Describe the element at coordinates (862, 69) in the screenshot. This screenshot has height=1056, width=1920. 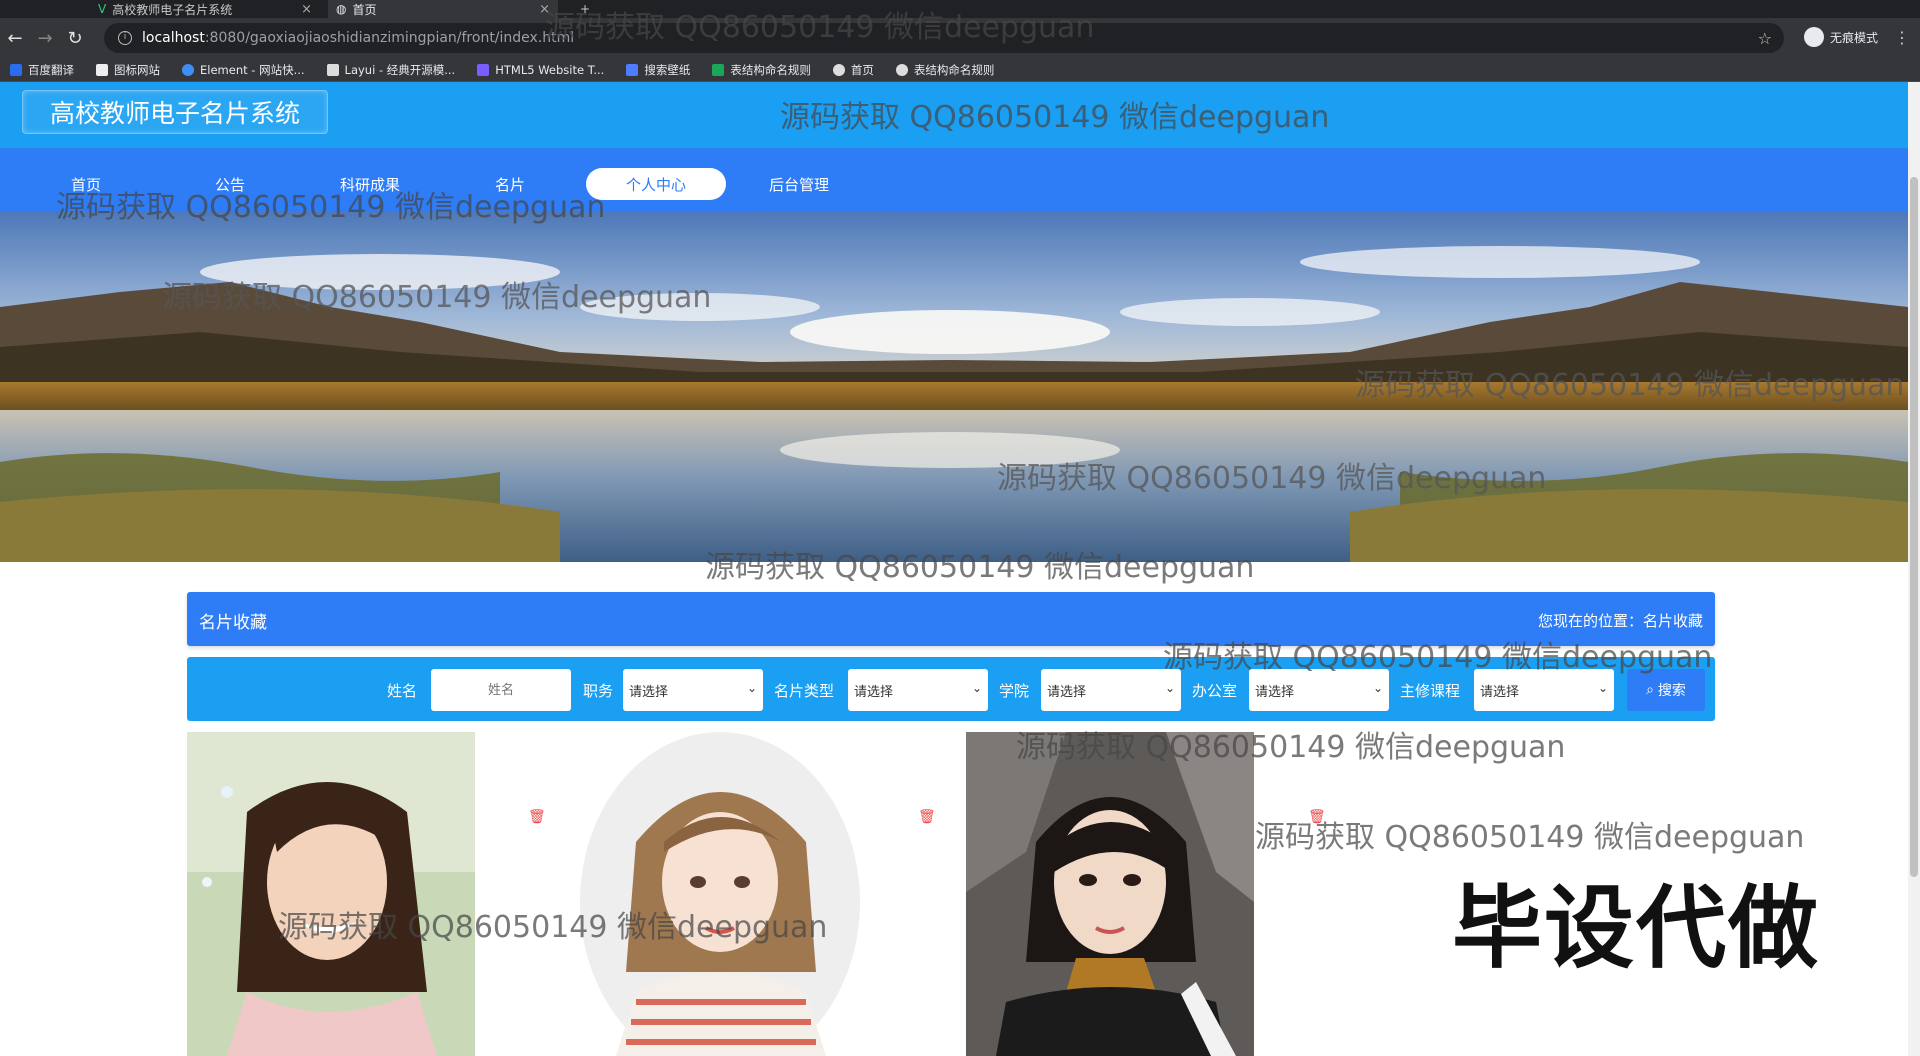
I see `bookmark-label: 首页` at that location.